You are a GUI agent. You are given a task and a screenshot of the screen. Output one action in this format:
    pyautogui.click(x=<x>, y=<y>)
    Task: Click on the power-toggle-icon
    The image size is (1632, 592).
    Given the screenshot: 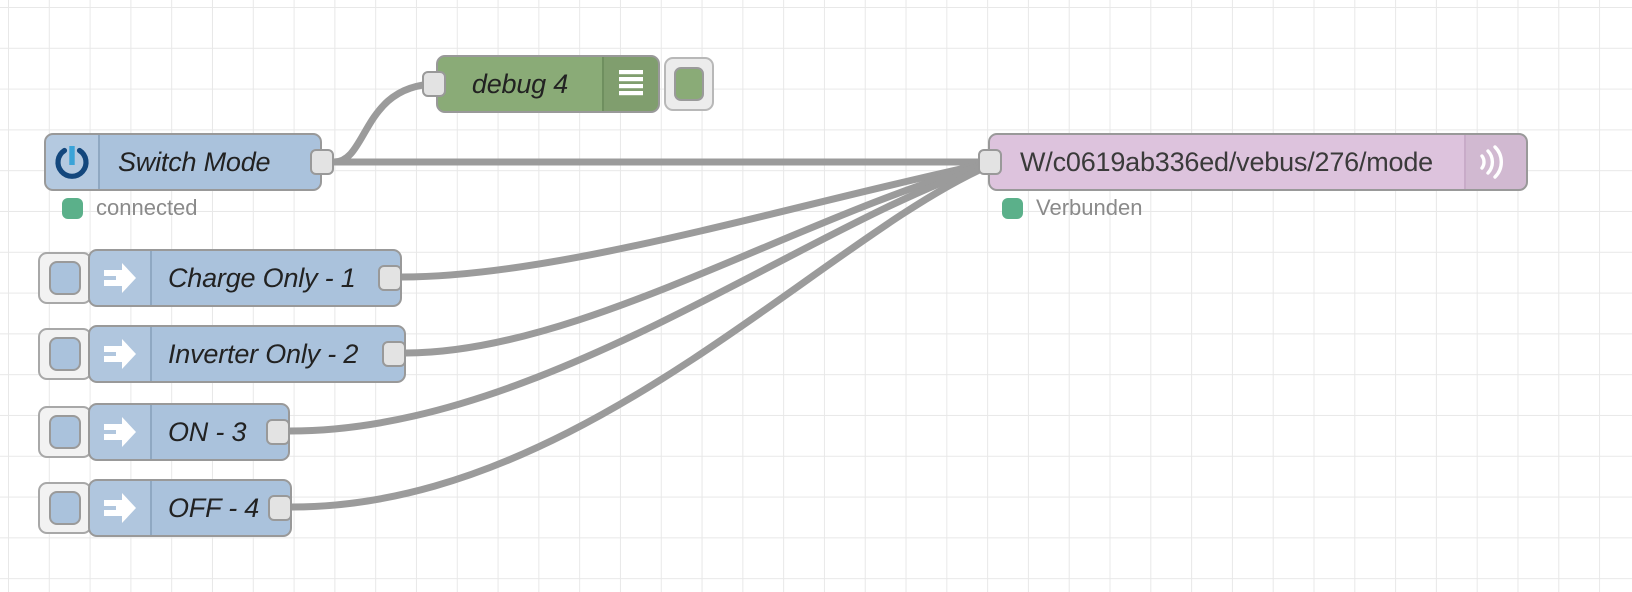 What is the action you would take?
    pyautogui.click(x=73, y=162)
    